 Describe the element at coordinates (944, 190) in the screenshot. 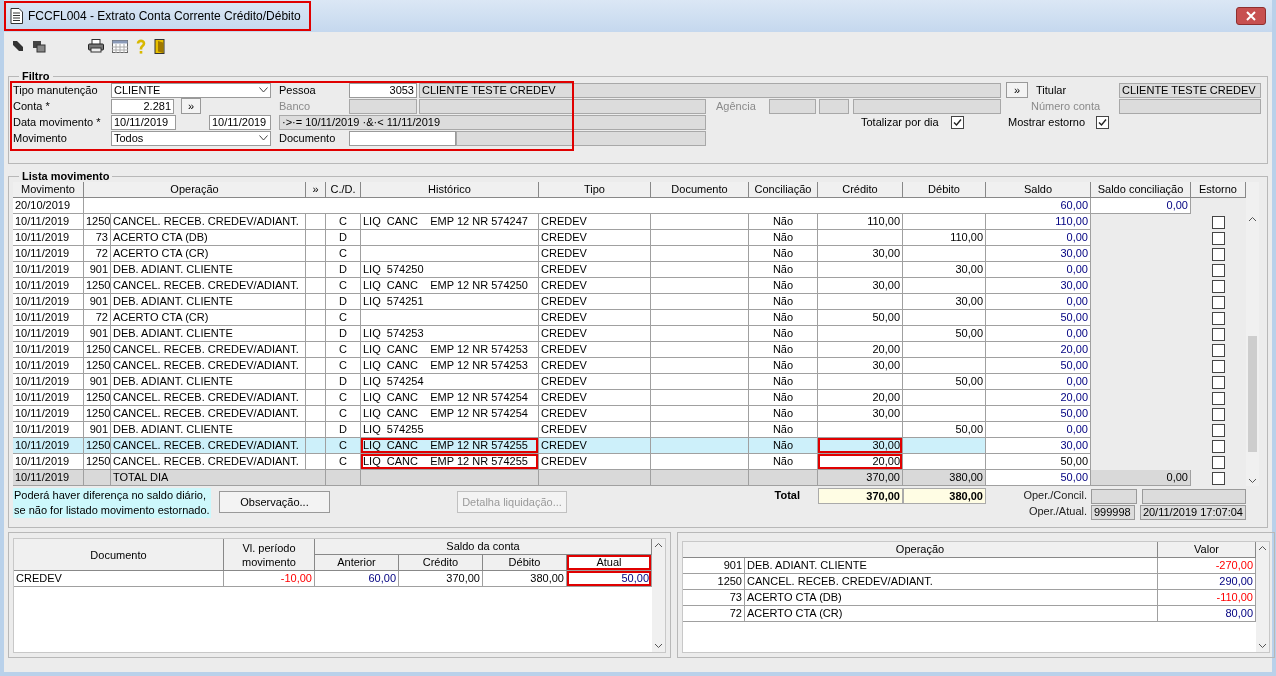

I see `column-header: Débito` at that location.